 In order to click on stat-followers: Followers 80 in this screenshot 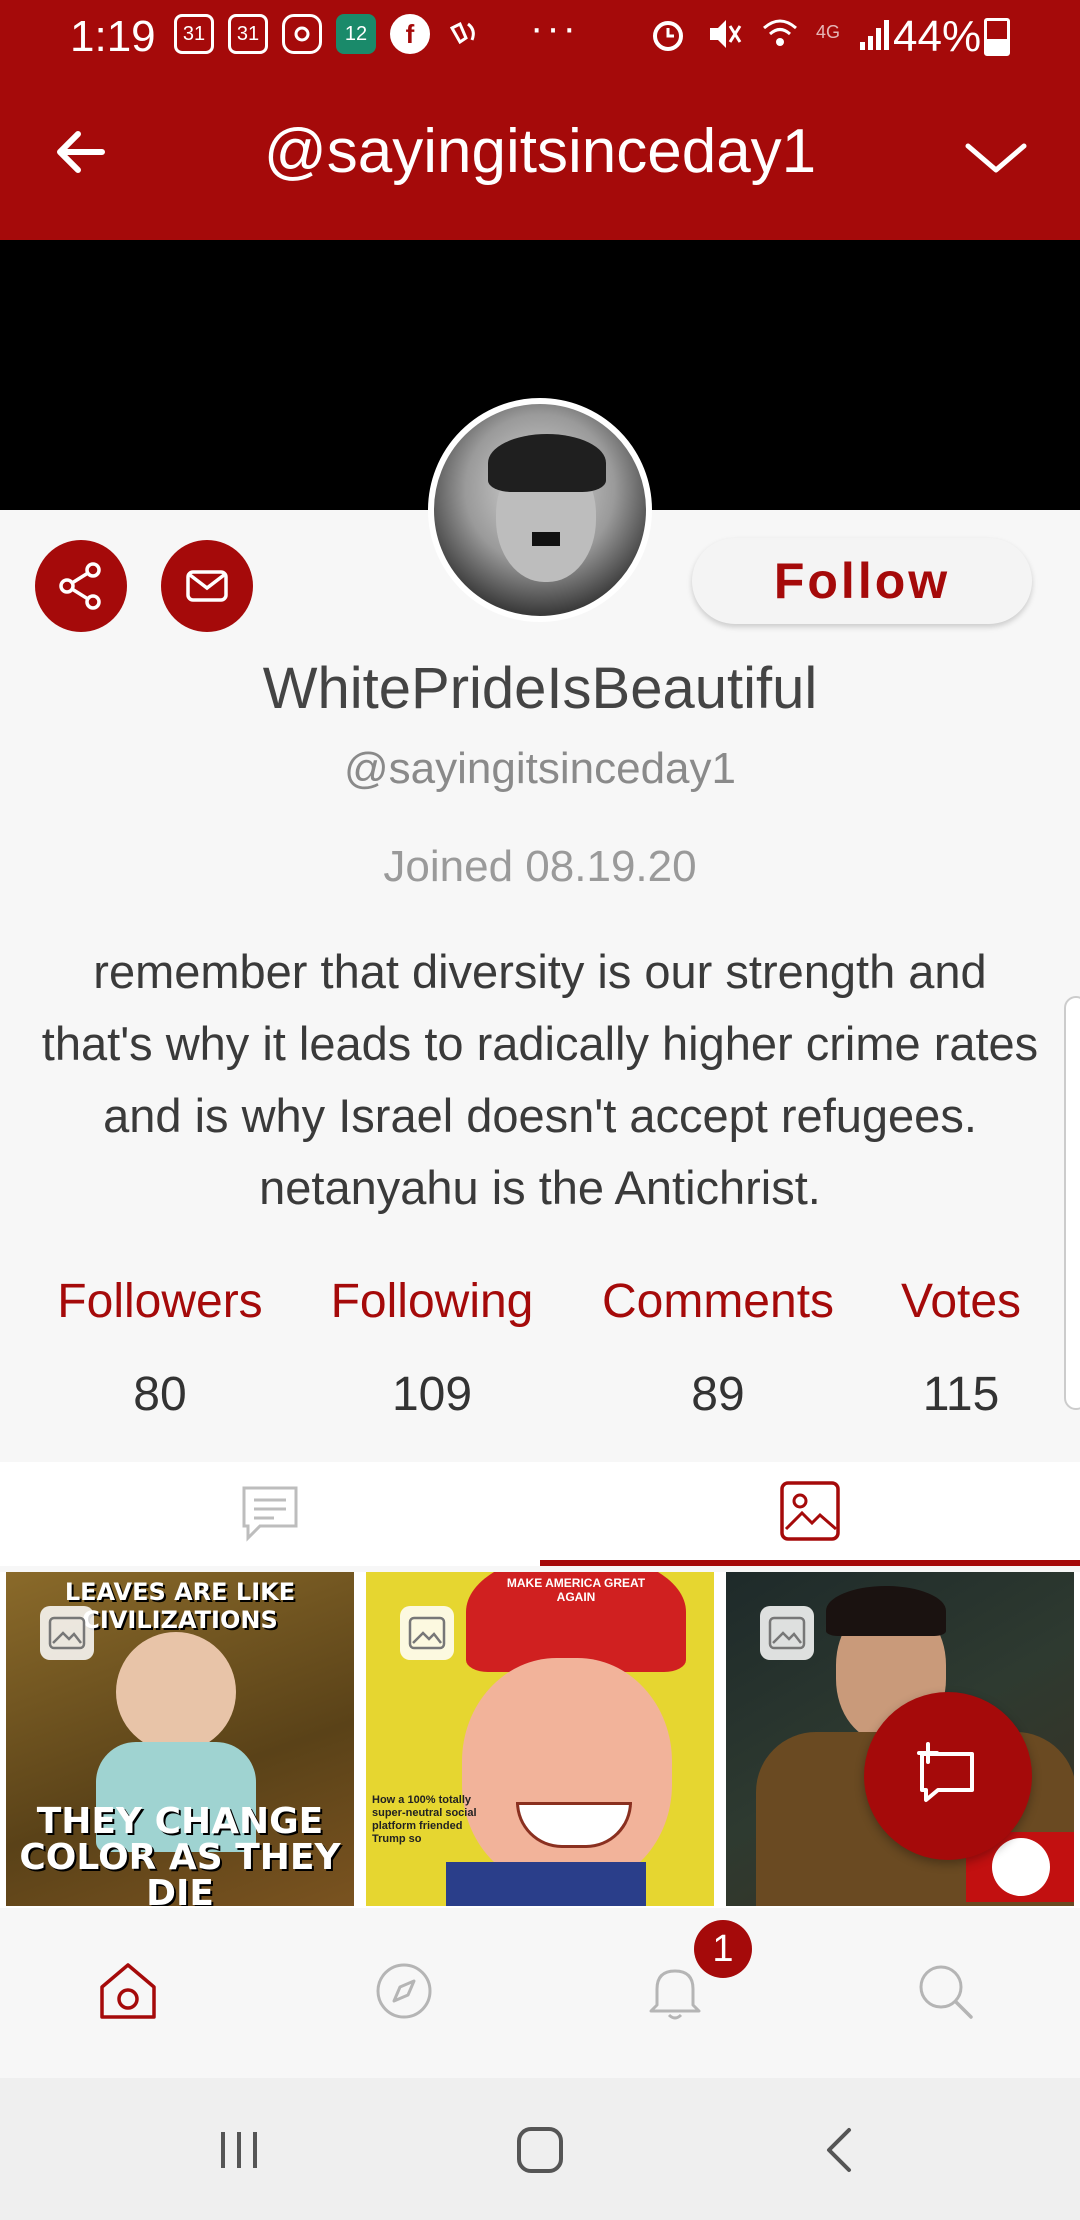, I will do `click(160, 1348)`.